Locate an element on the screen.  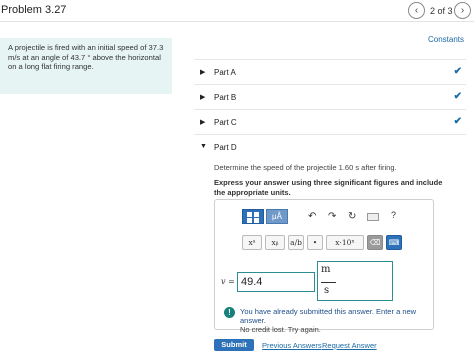
keyboard-toggle-button: ⌨ is located at coordinates (394, 242).